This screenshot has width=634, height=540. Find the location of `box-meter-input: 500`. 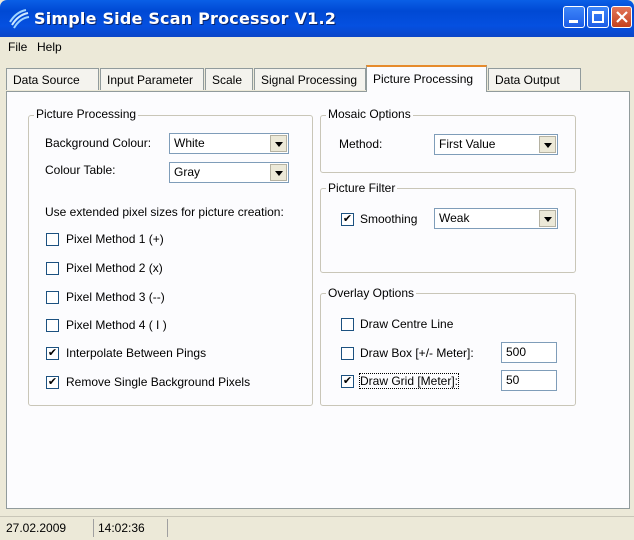

box-meter-input: 500 is located at coordinates (529, 352).